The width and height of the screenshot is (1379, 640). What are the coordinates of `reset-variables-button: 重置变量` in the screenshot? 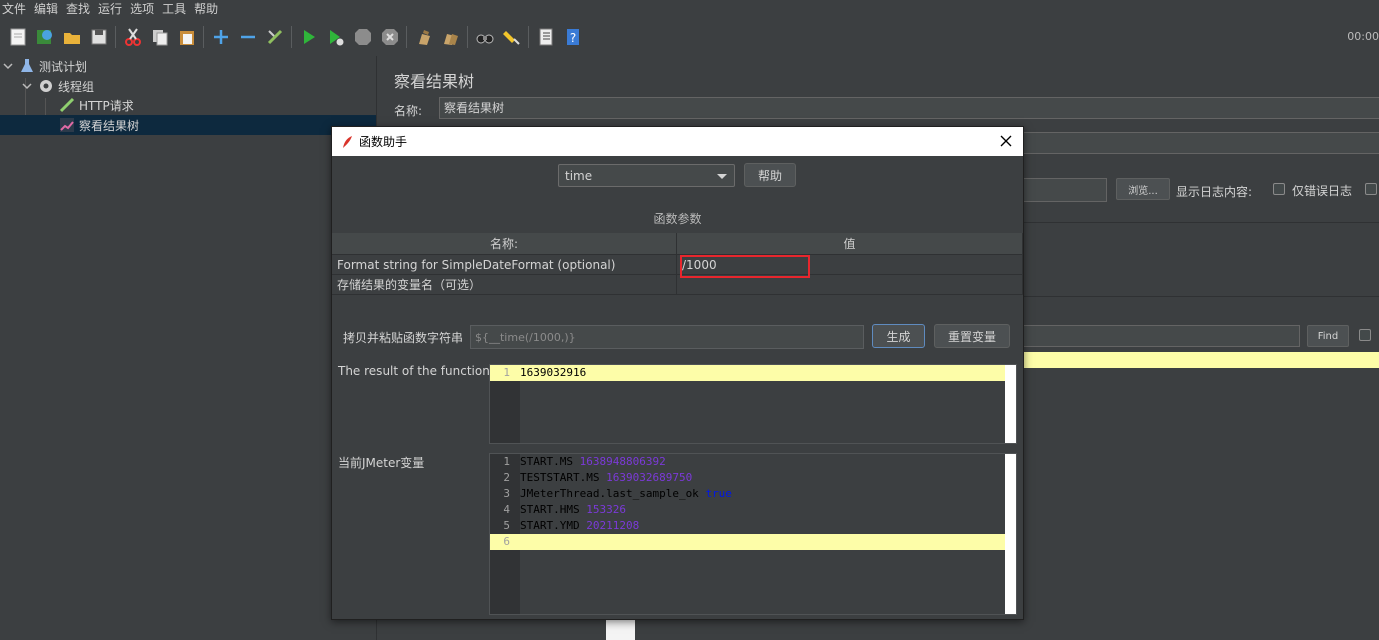 It's located at (972, 336).